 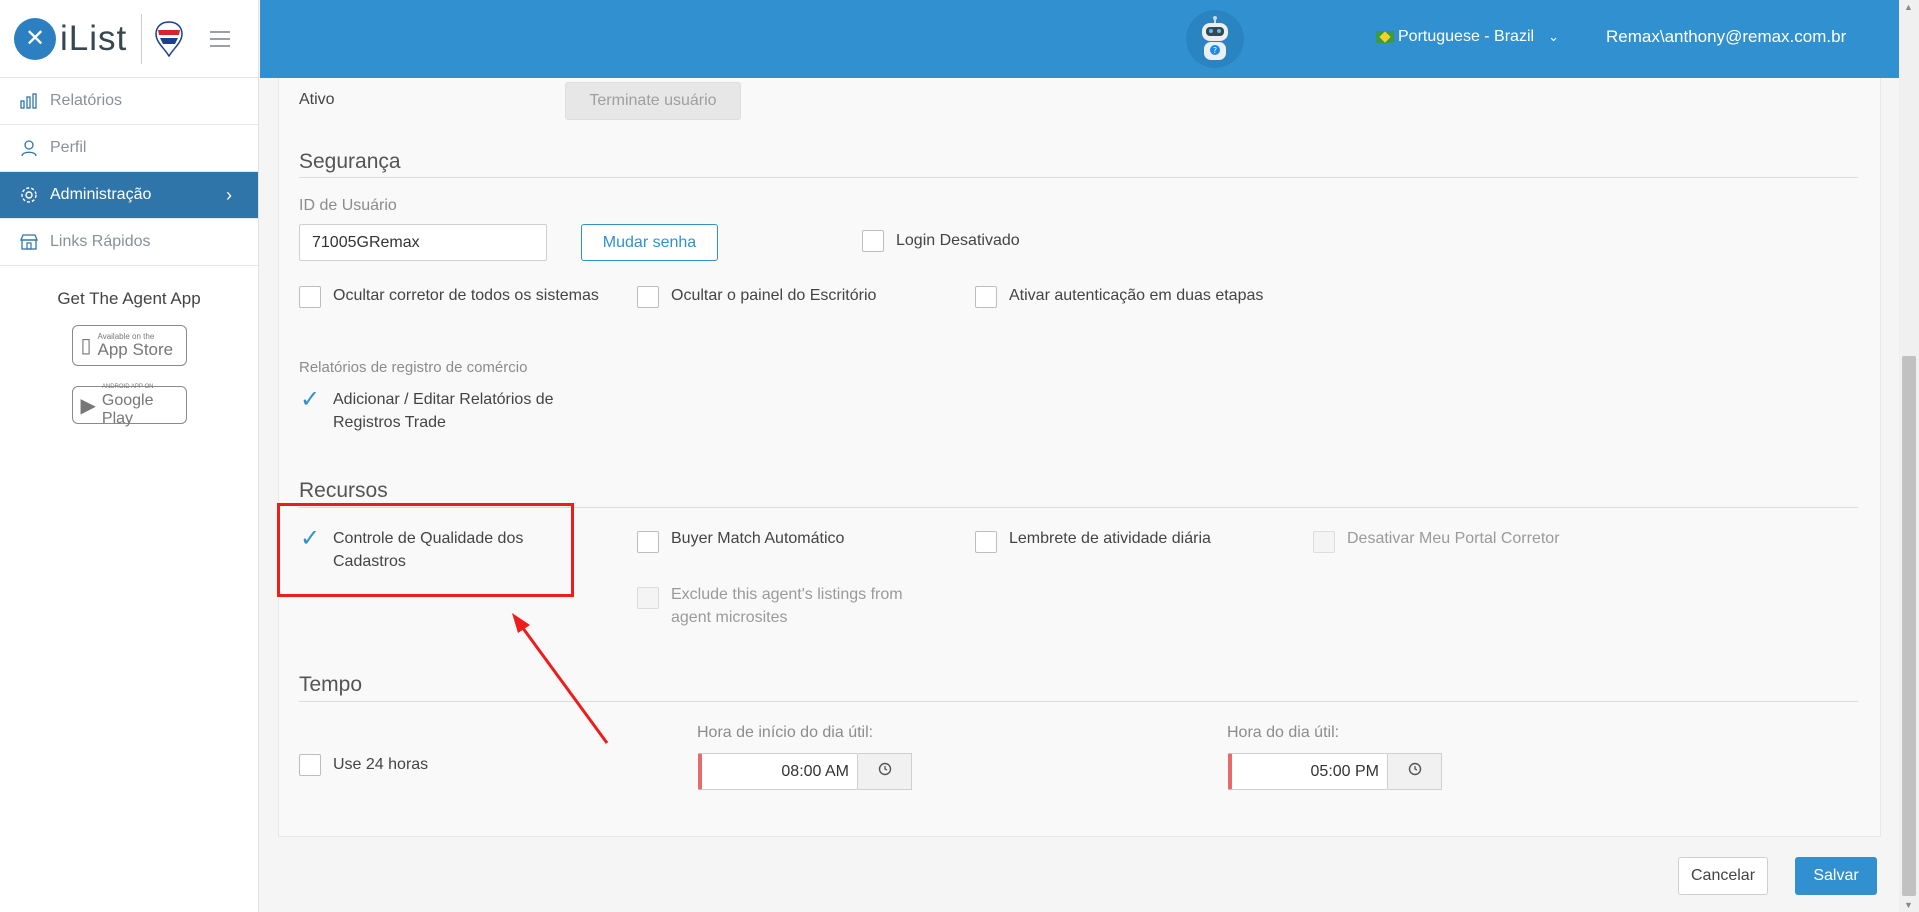 I want to click on scroll-down-icon: ▼, so click(x=1908, y=905).